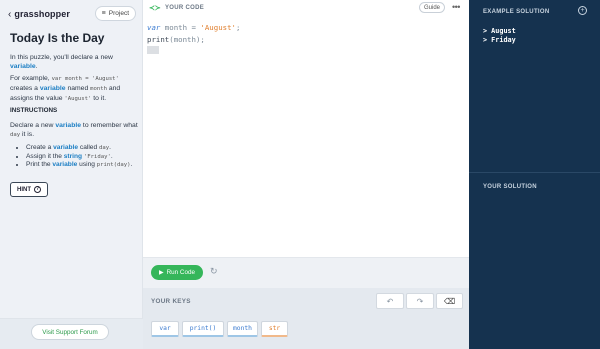 This screenshot has height=349, width=600. What do you see at coordinates (78, 88) in the screenshot?
I see `example-mid: named` at bounding box center [78, 88].